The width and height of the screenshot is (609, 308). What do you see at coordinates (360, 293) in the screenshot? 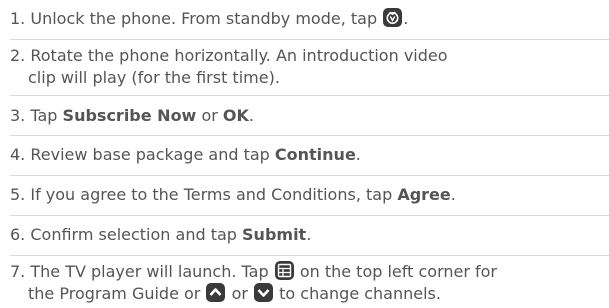
I see `step-text-end: to change channels.` at bounding box center [360, 293].